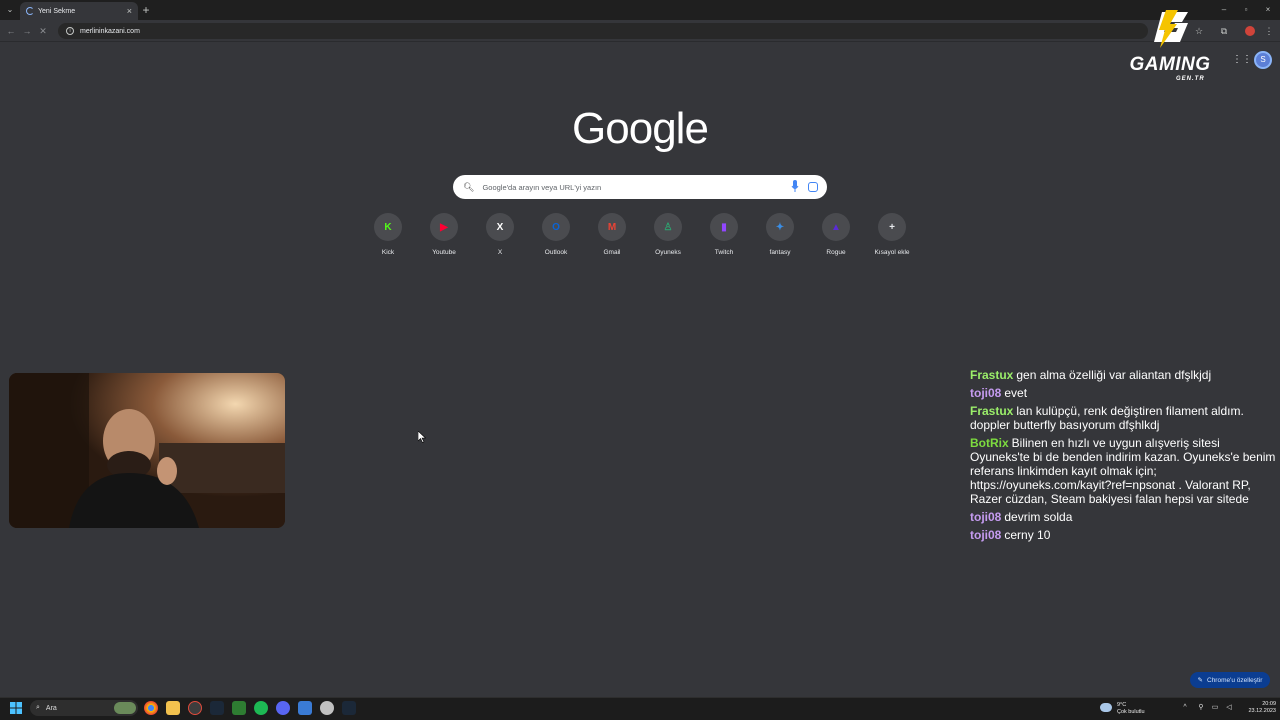 The height and width of the screenshot is (720, 1280). I want to click on shortcut-oyuneks: ♙ Oyuneks, so click(668, 237).